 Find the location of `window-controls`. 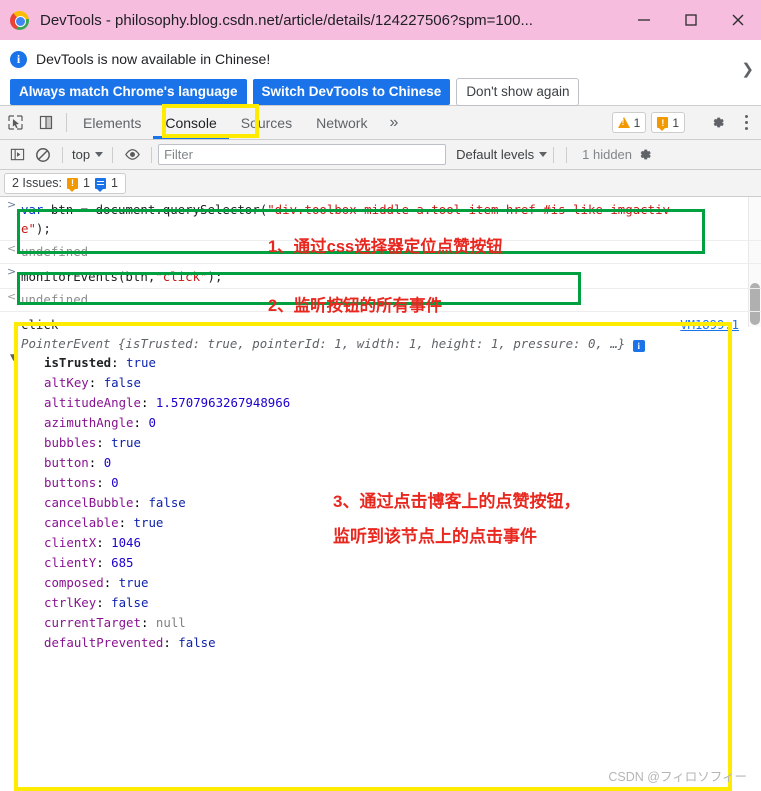

window-controls is located at coordinates (690, 20).